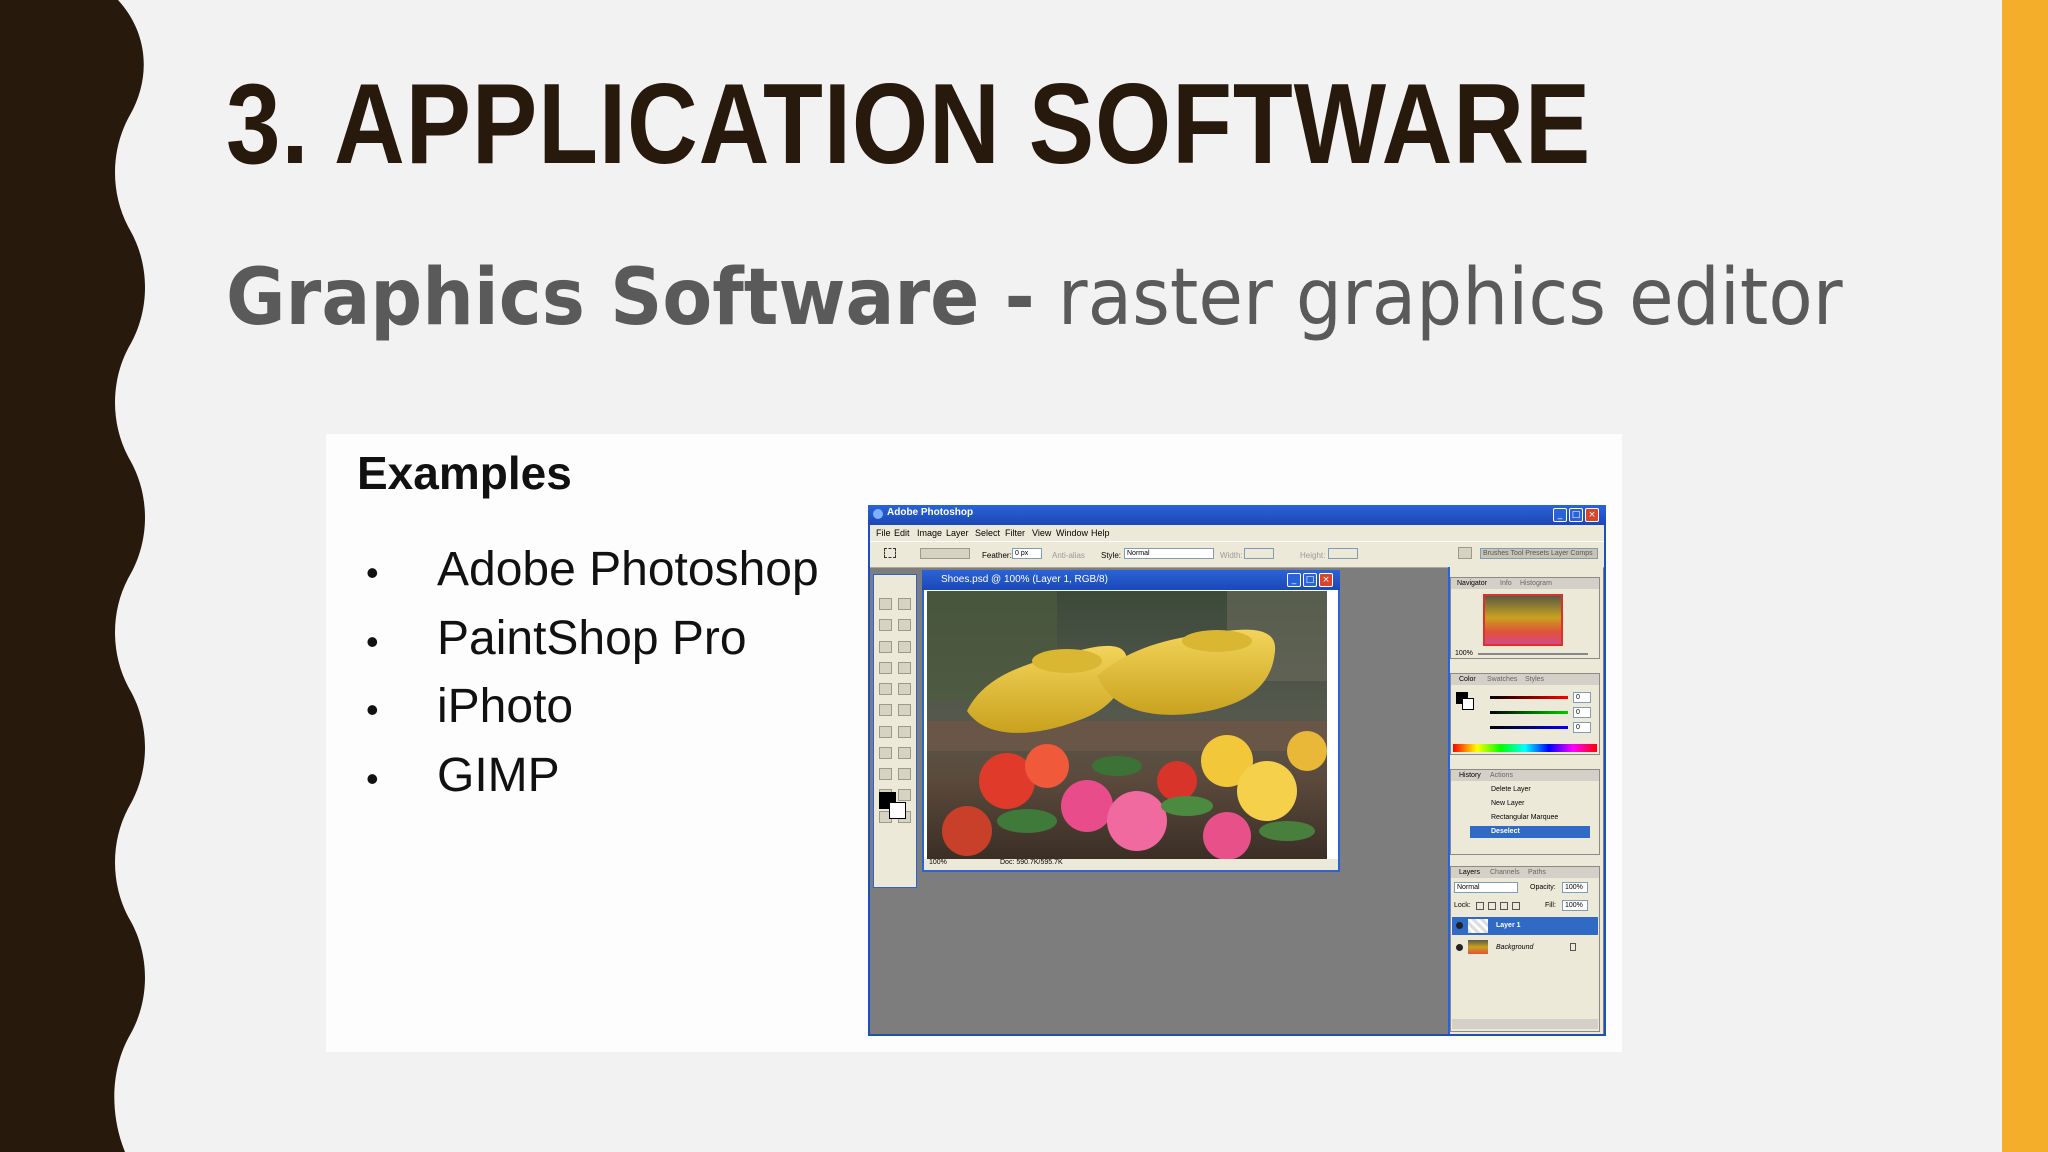  What do you see at coordinates (1511, 789) in the screenshot?
I see `history-step: Delete Layer` at bounding box center [1511, 789].